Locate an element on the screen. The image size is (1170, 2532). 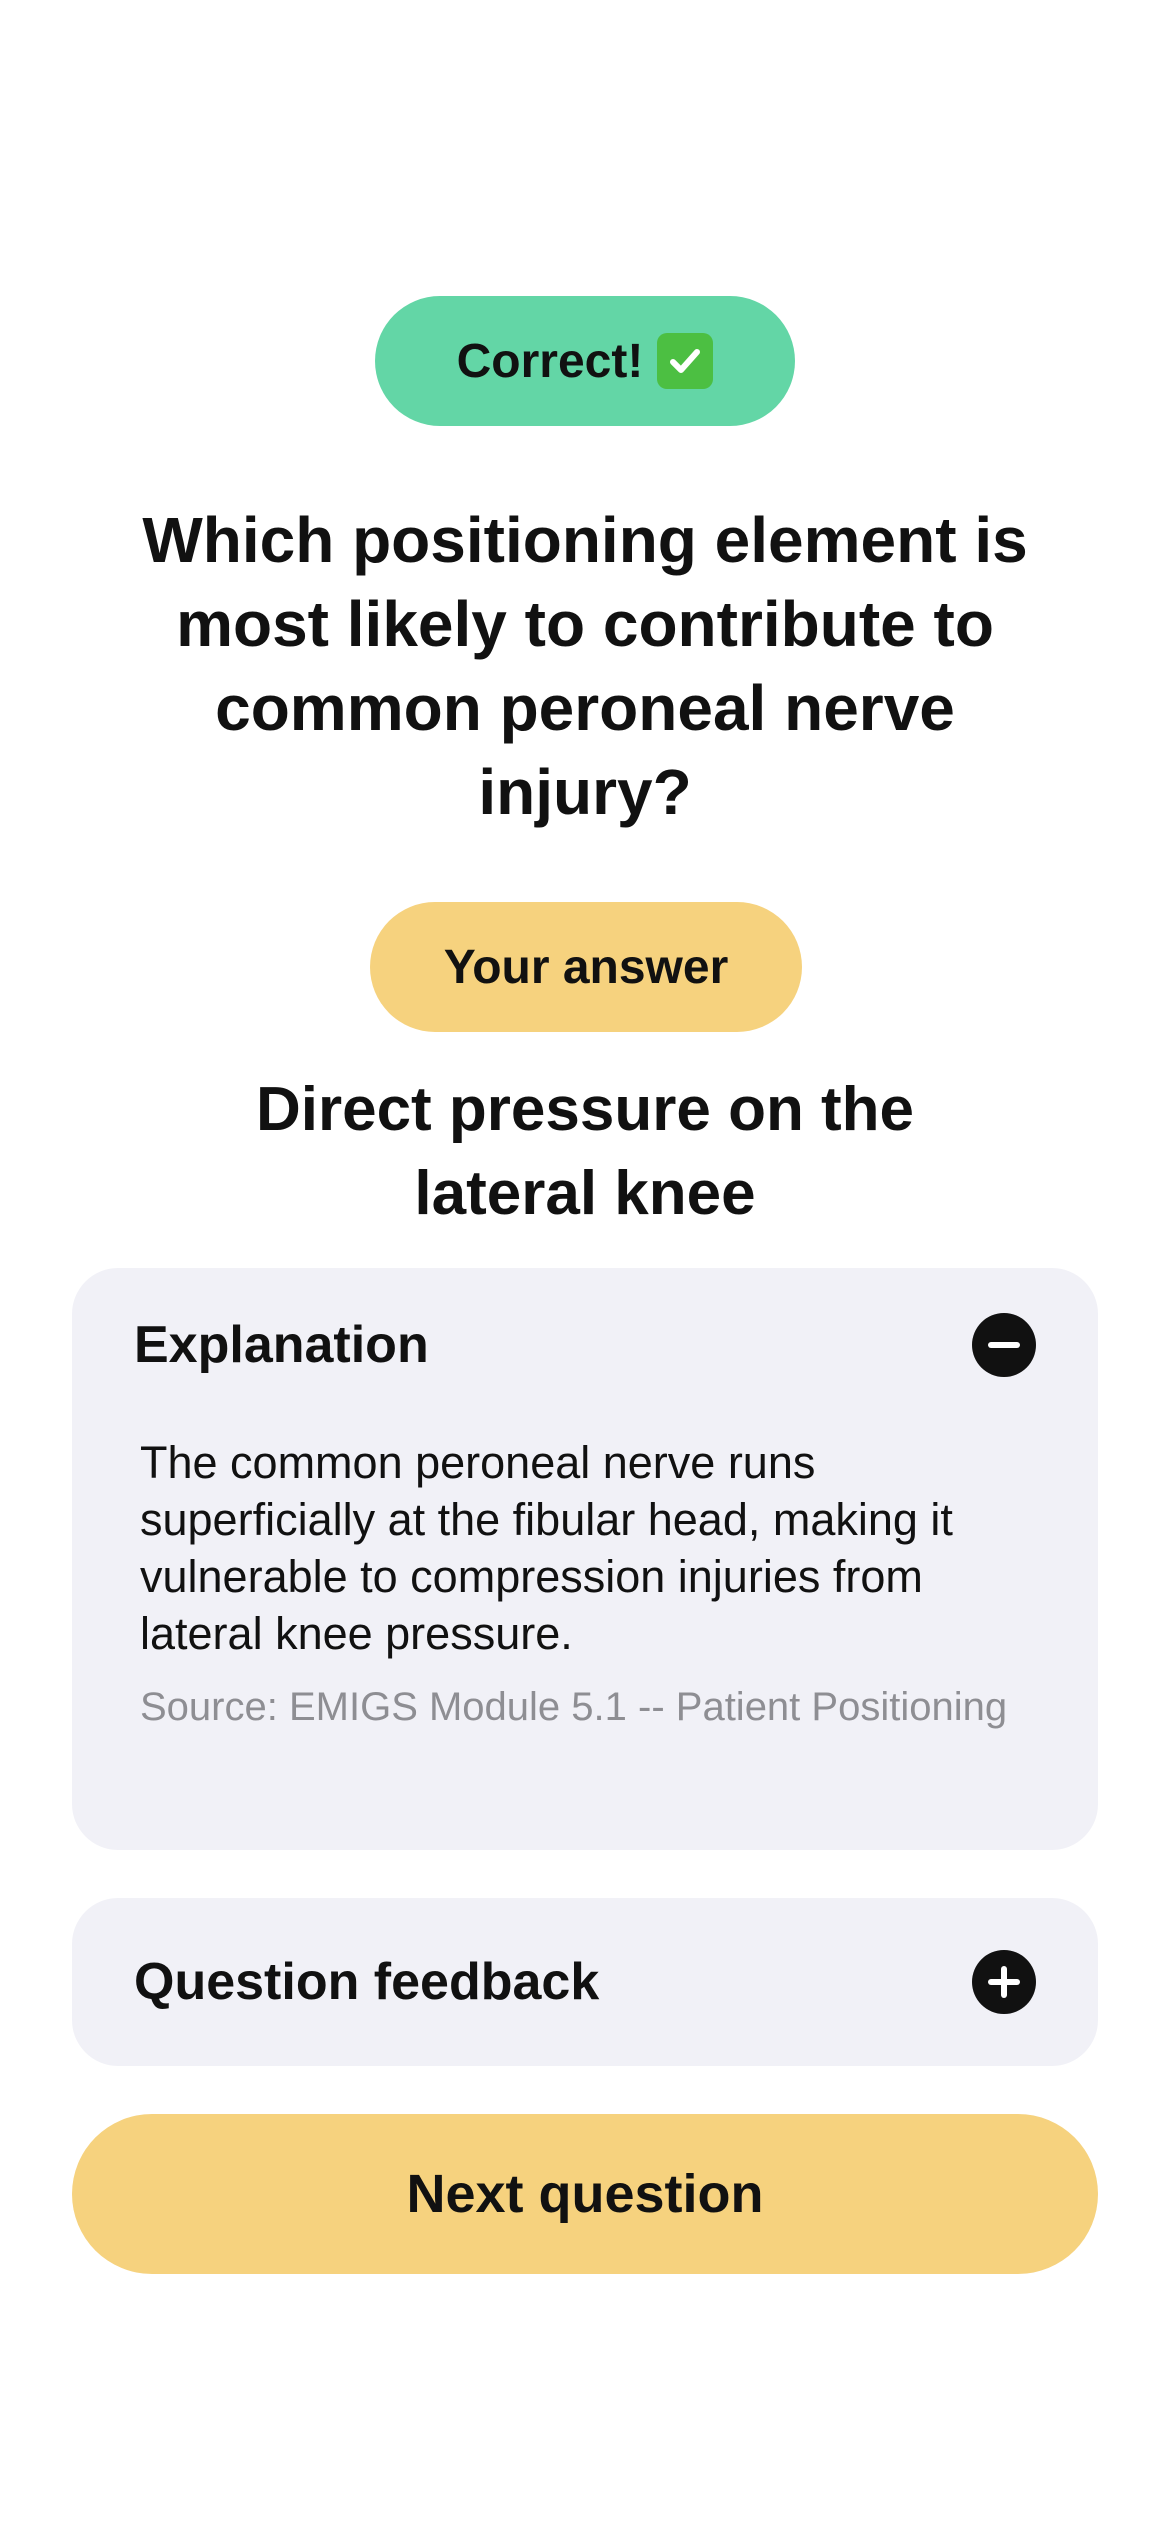
result-label: Correct! is located at coordinates (550, 361).